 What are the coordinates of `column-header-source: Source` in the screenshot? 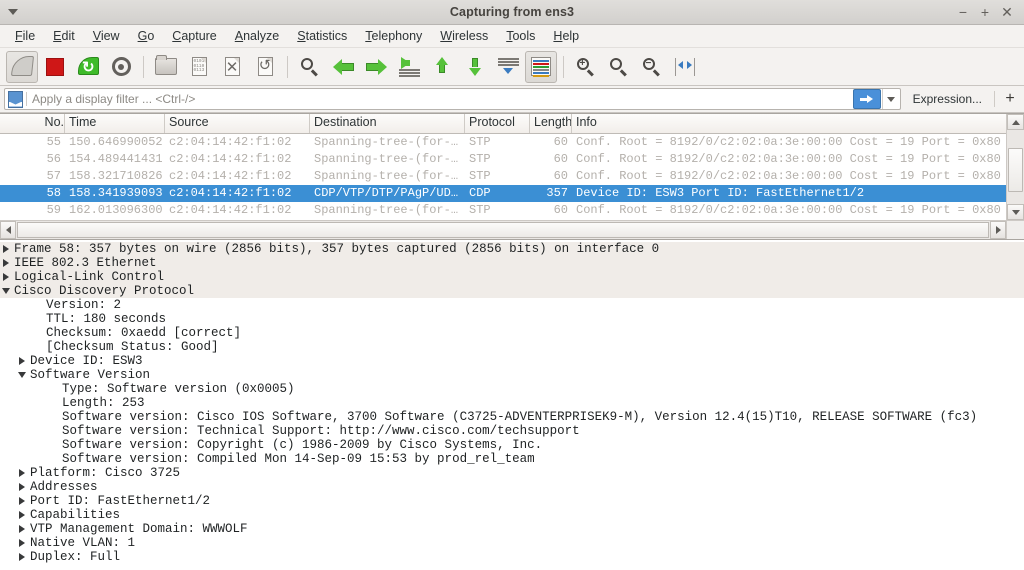 It's located at (237, 123).